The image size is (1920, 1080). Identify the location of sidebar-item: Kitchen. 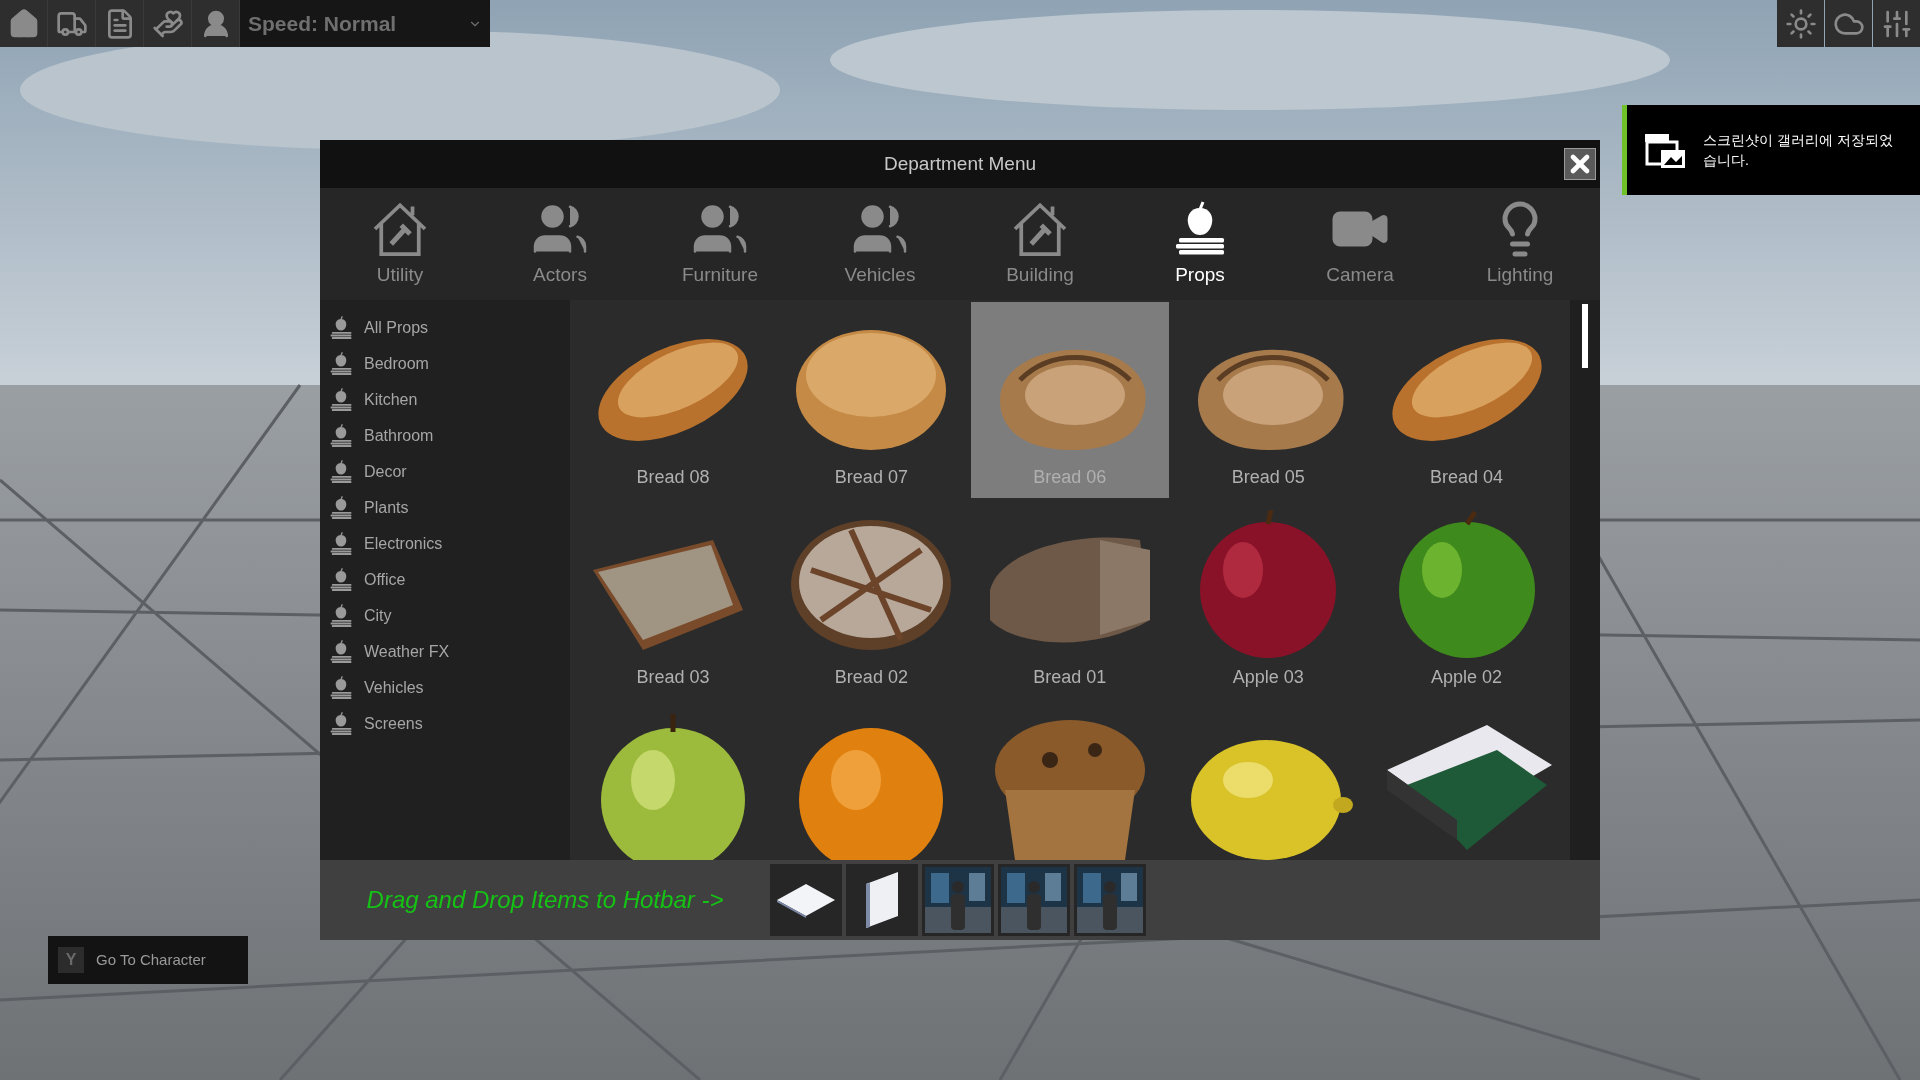
(445, 400).